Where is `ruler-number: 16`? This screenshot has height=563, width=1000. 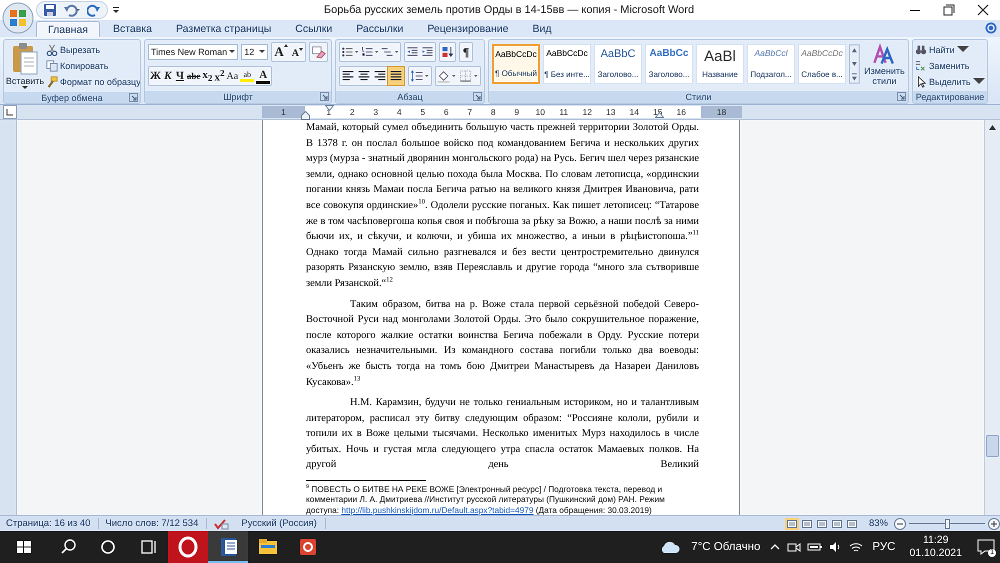 ruler-number: 16 is located at coordinates (681, 112).